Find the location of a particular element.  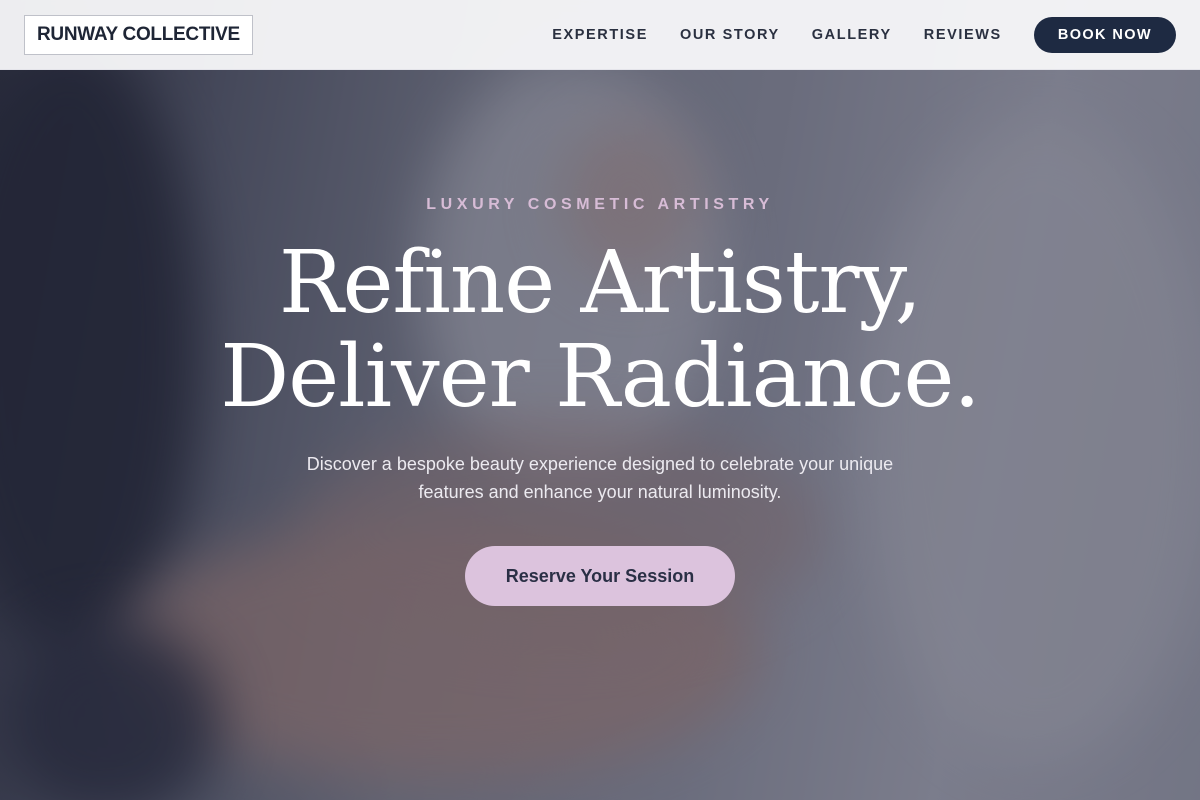

headline-line-2: Deliver Radiance. is located at coordinates (600, 377).